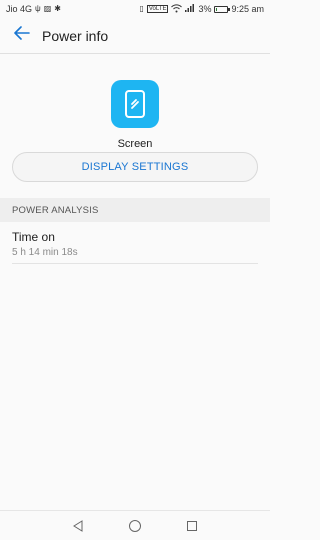 The height and width of the screenshot is (540, 320). What do you see at coordinates (177, 9) in the screenshot?
I see `wifi-icon` at bounding box center [177, 9].